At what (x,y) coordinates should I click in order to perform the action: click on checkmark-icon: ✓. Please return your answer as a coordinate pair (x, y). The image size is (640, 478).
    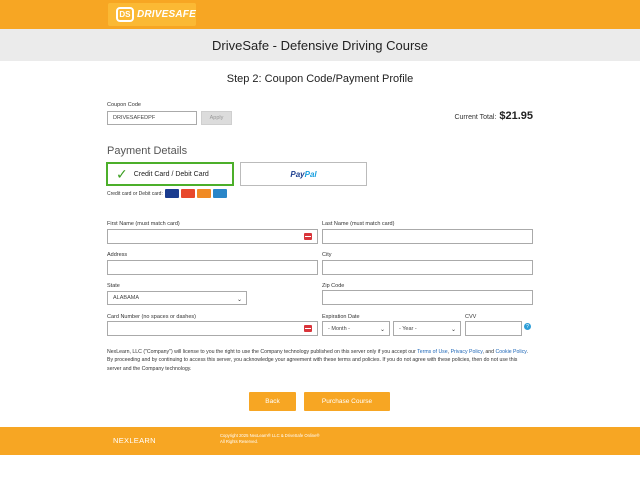
    Looking at the image, I should click on (122, 173).